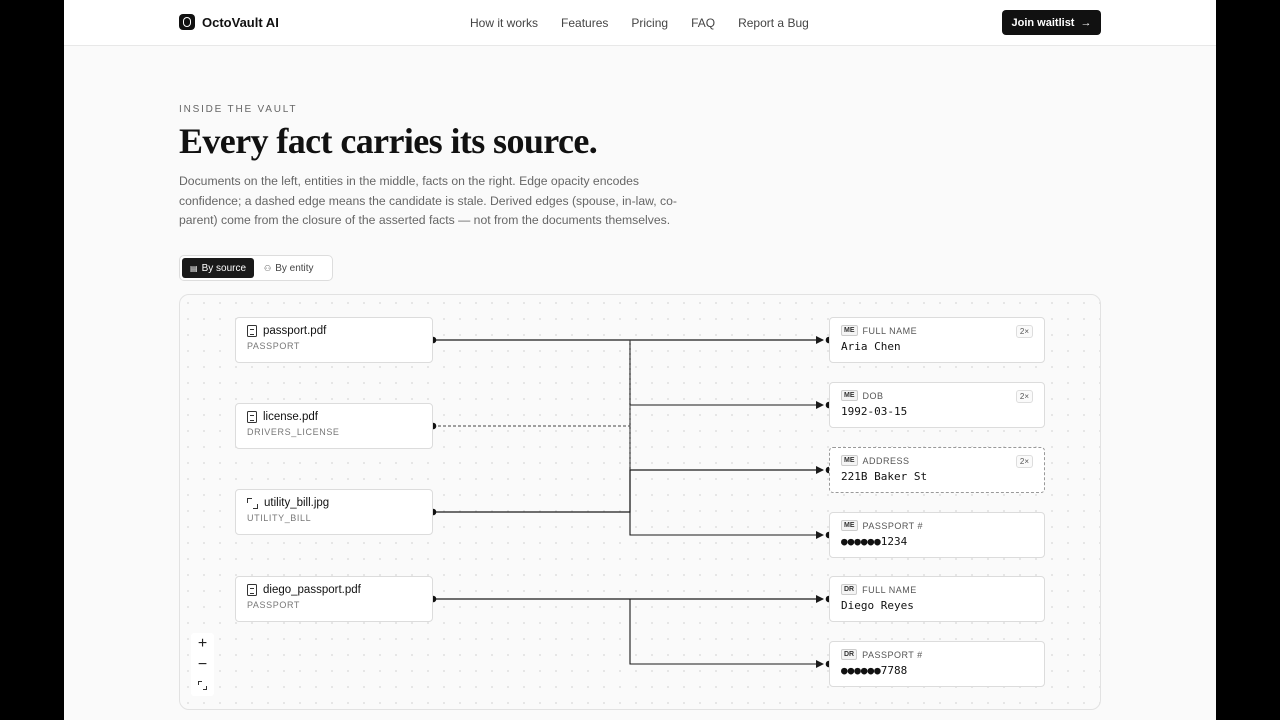 Image resolution: width=1280 pixels, height=720 pixels. I want to click on zoom-controls: + −, so click(202, 664).